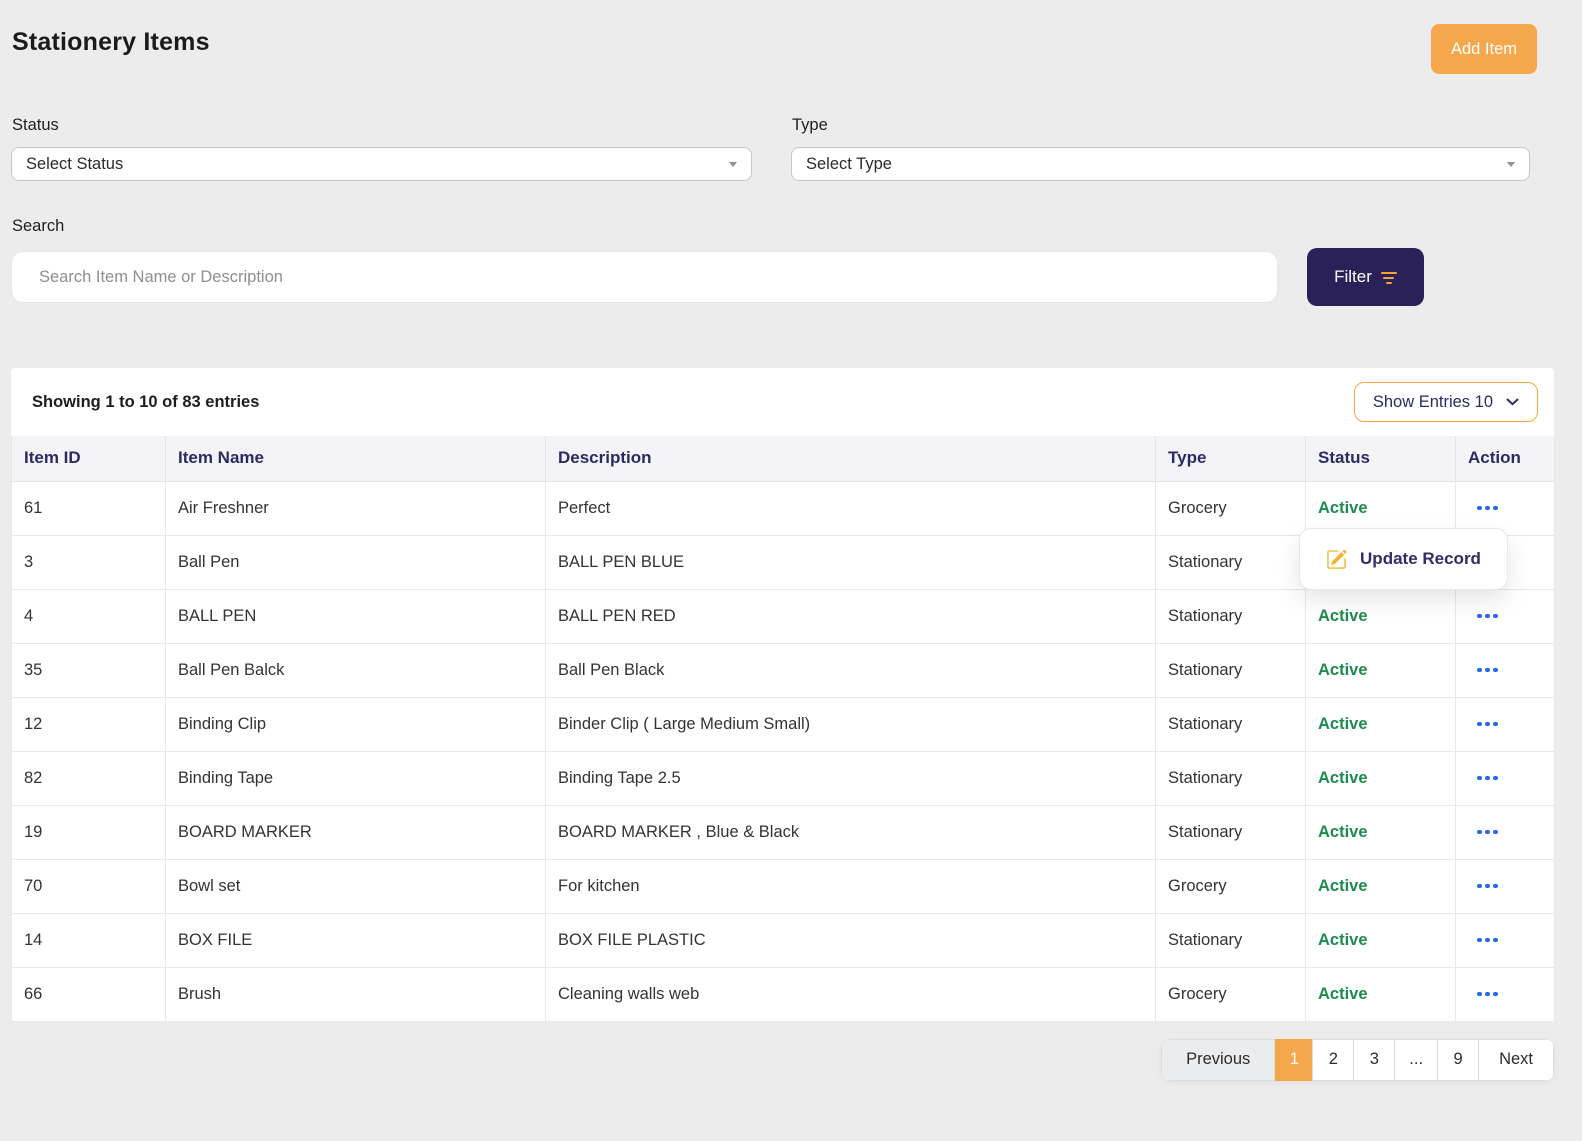 The image size is (1582, 1141). I want to click on pagination-page-button: 2, so click(1333, 1059).